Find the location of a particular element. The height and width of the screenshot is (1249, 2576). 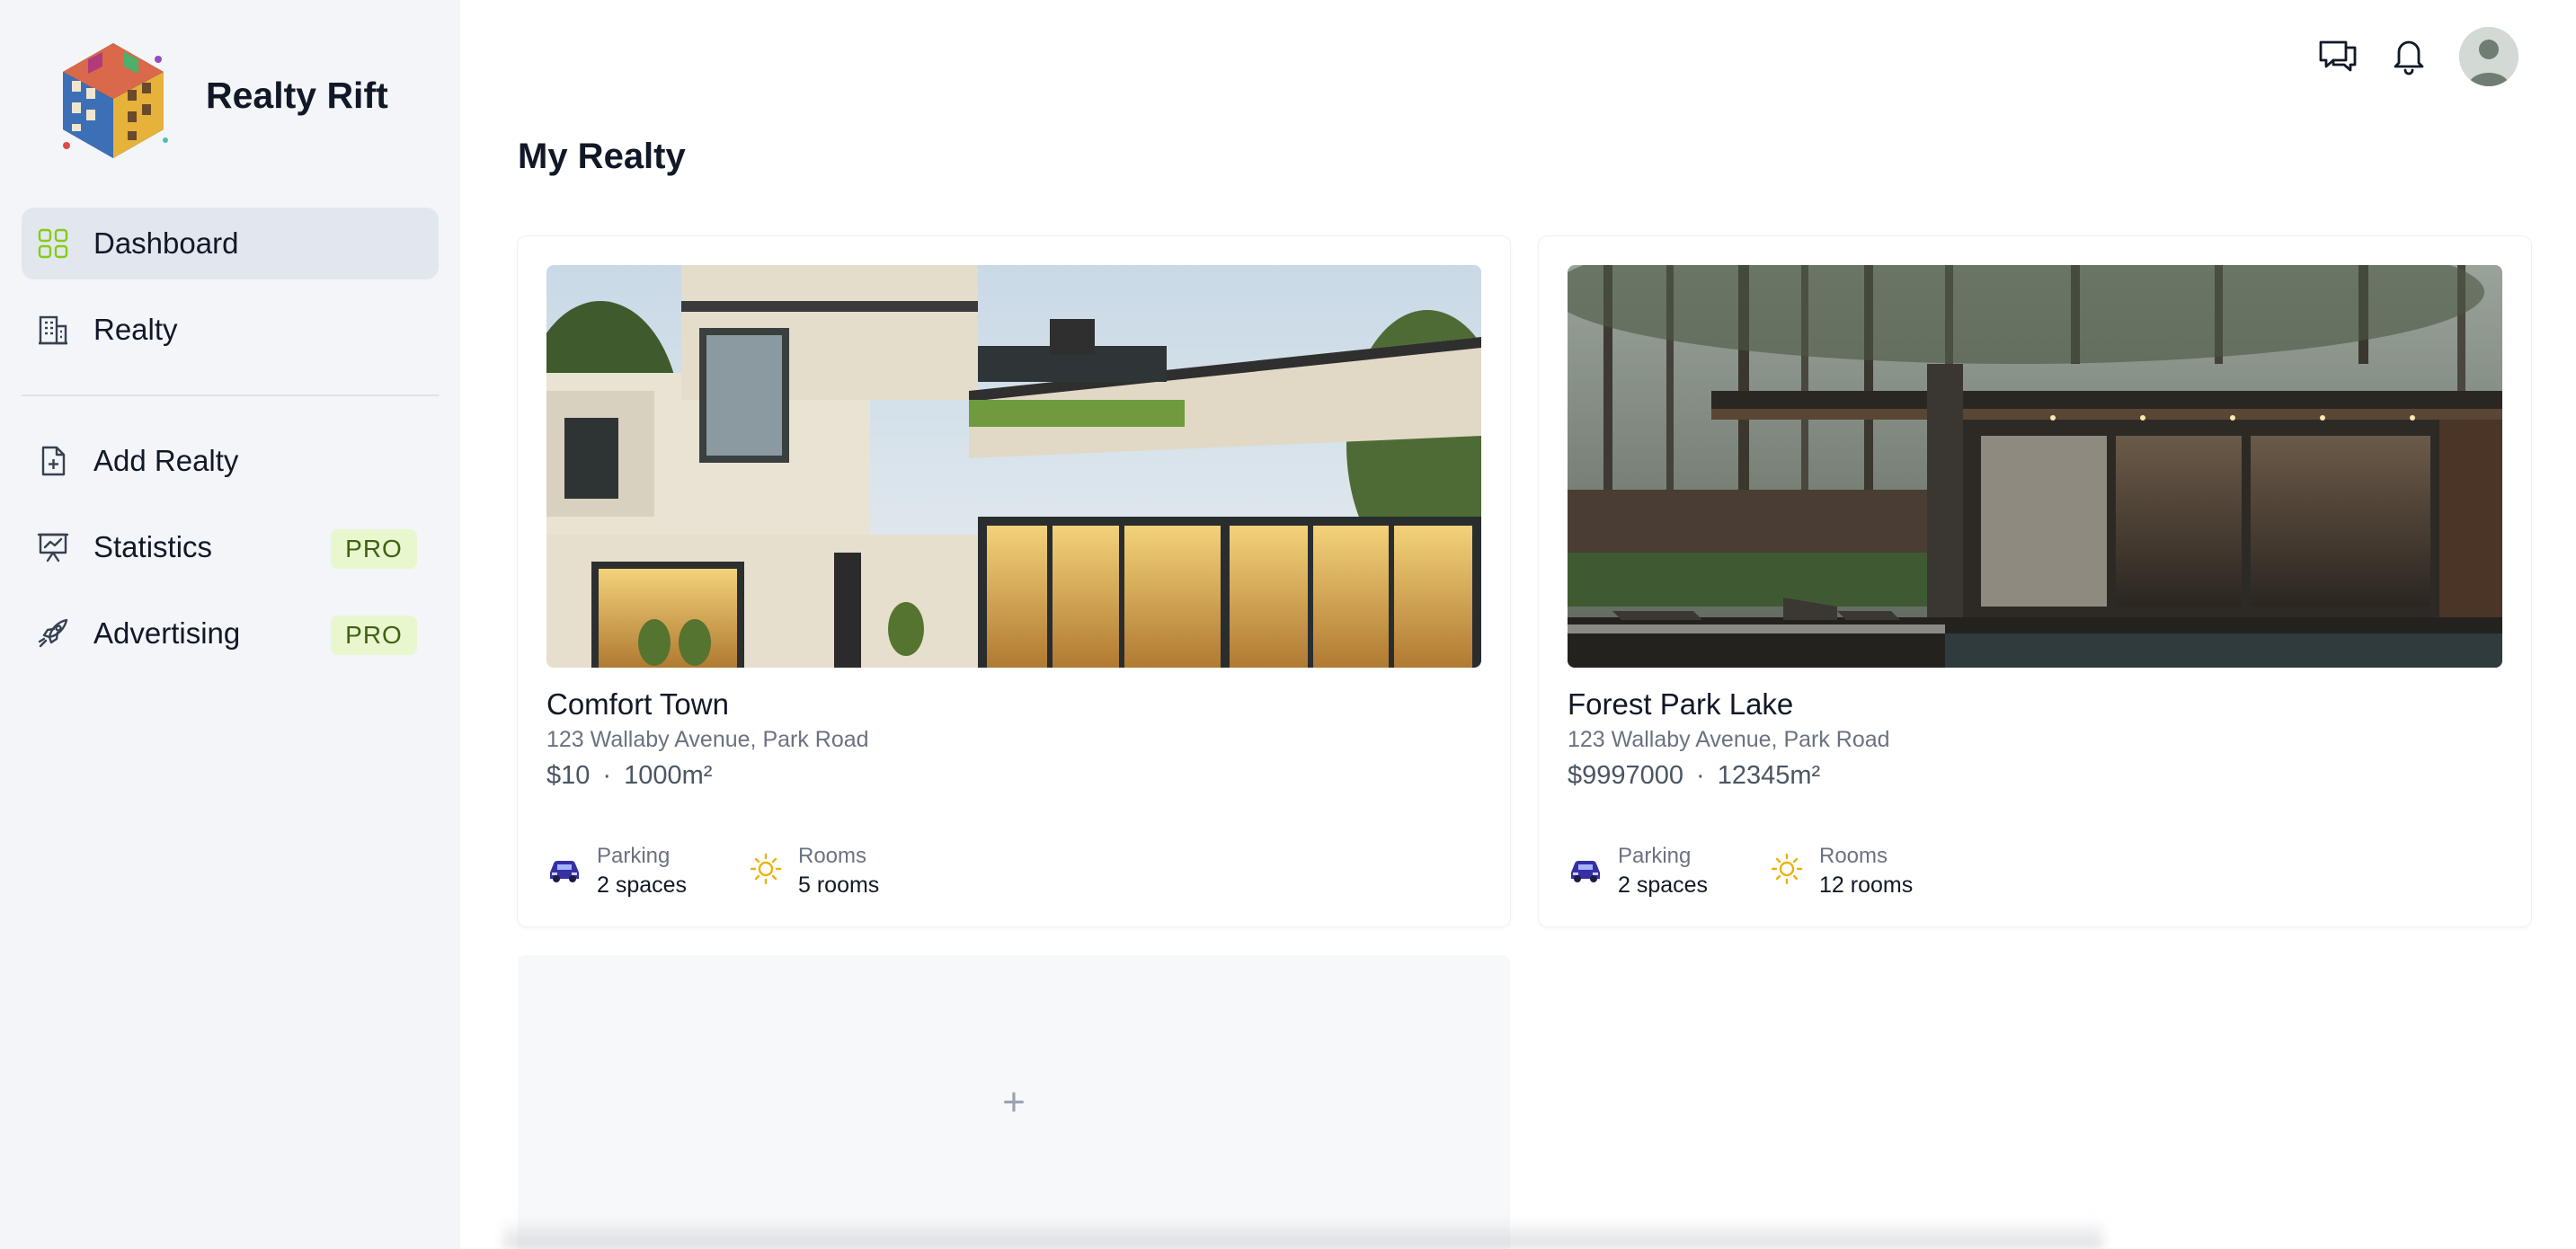

brand: Realty Rift is located at coordinates (220, 101).